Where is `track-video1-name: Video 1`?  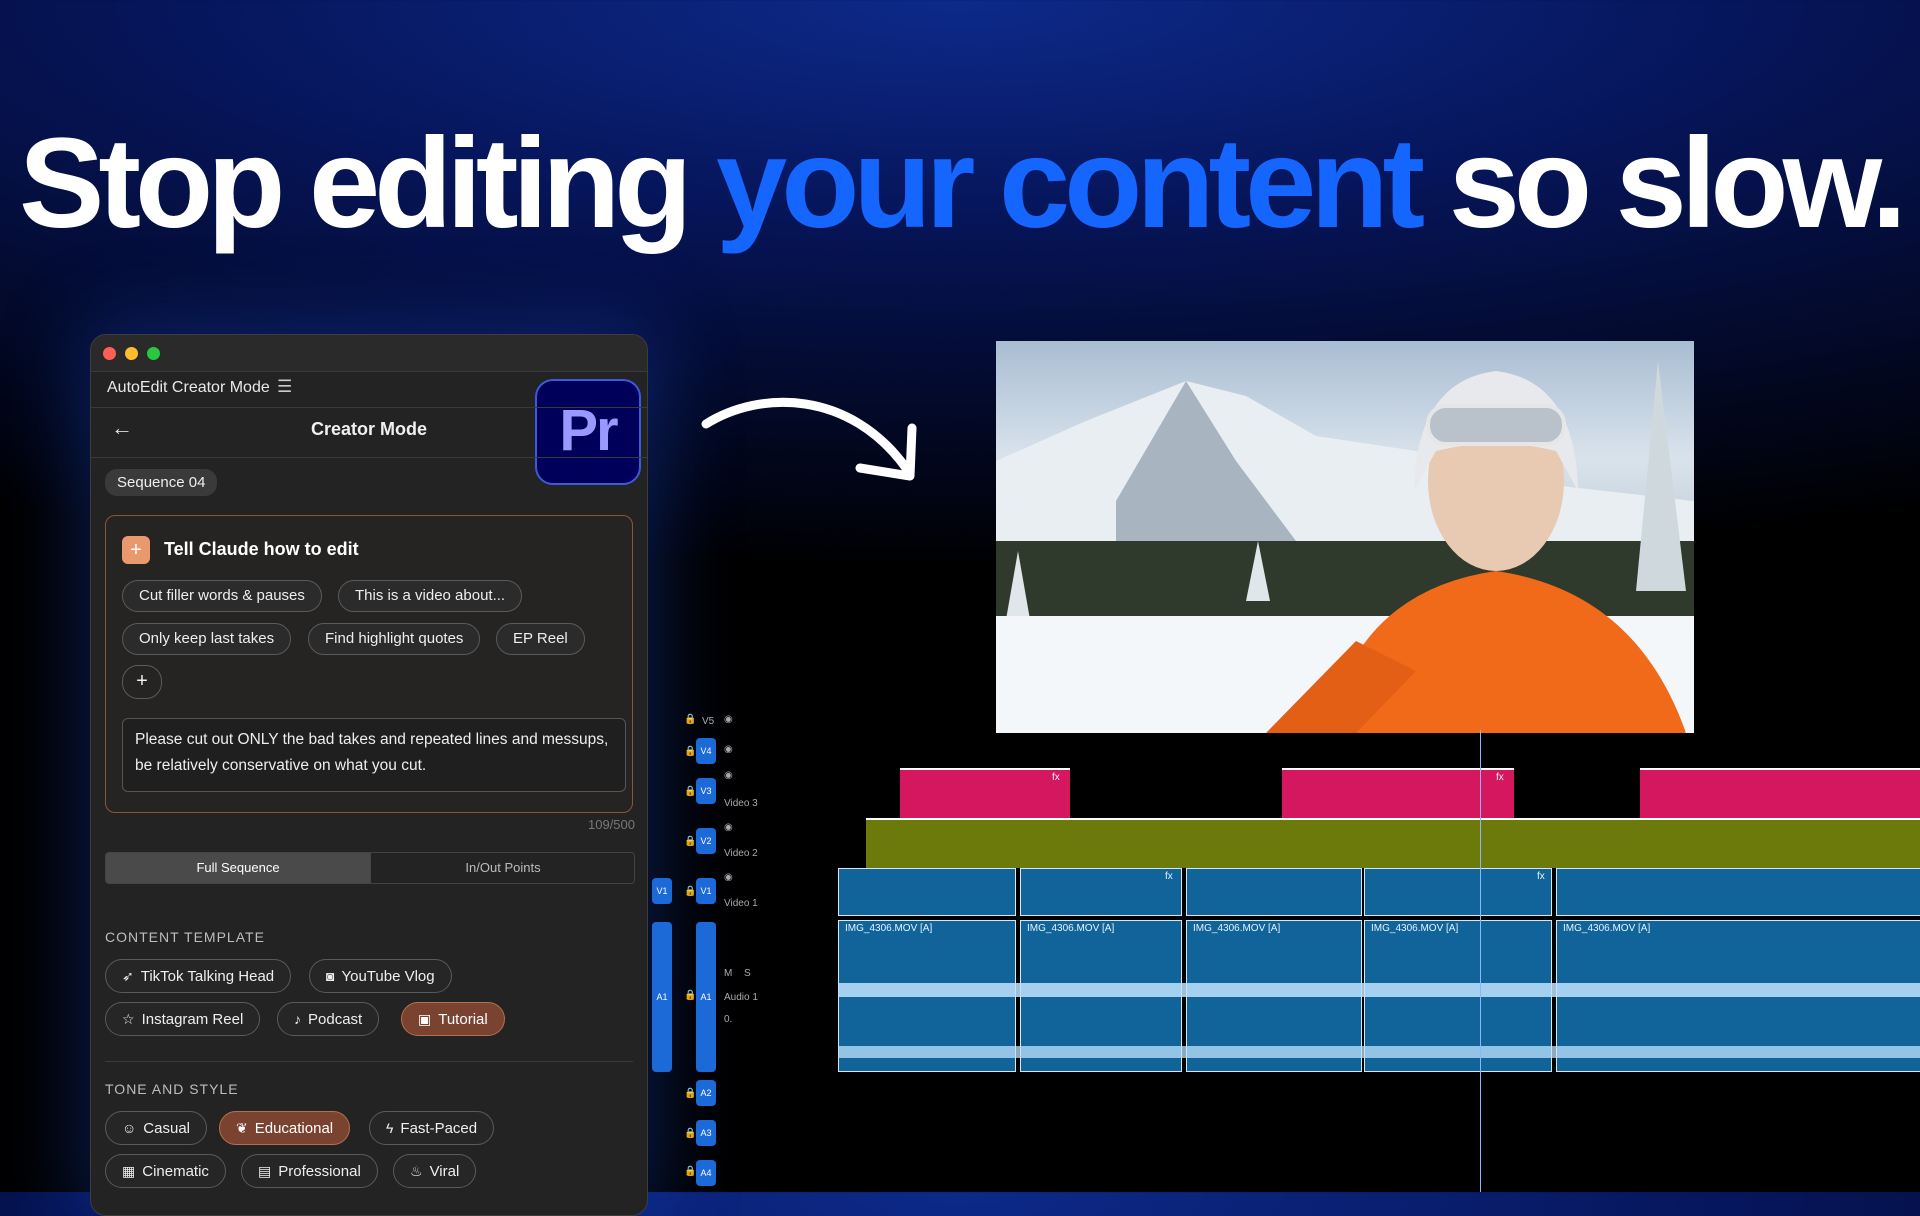 track-video1-name: Video 1 is located at coordinates (741, 903).